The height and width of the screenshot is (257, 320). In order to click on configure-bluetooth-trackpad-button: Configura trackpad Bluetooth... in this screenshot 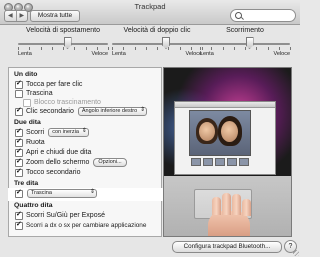, I will do `click(227, 247)`.